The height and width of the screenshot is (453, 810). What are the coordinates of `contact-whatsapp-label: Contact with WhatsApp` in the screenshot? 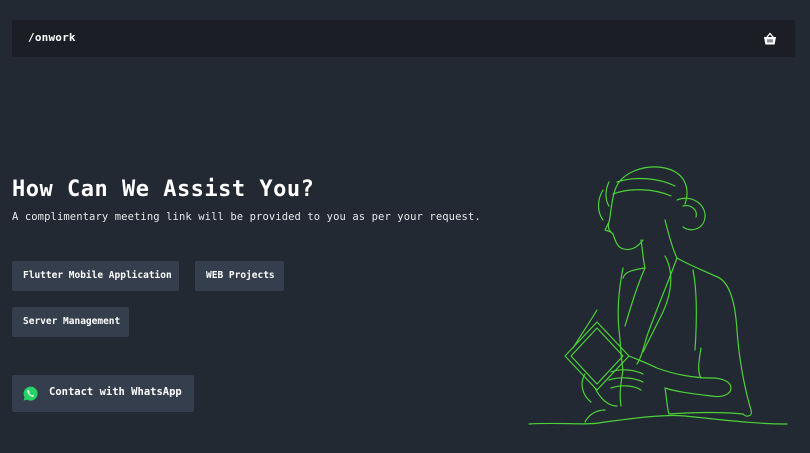 It's located at (115, 392).